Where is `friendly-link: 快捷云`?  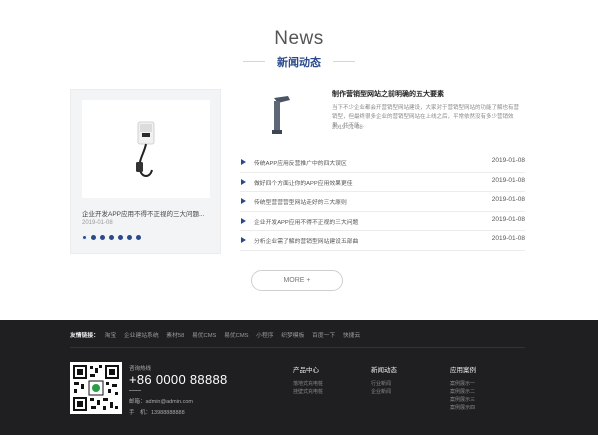
friendly-link: 快捷云 is located at coordinates (351, 336).